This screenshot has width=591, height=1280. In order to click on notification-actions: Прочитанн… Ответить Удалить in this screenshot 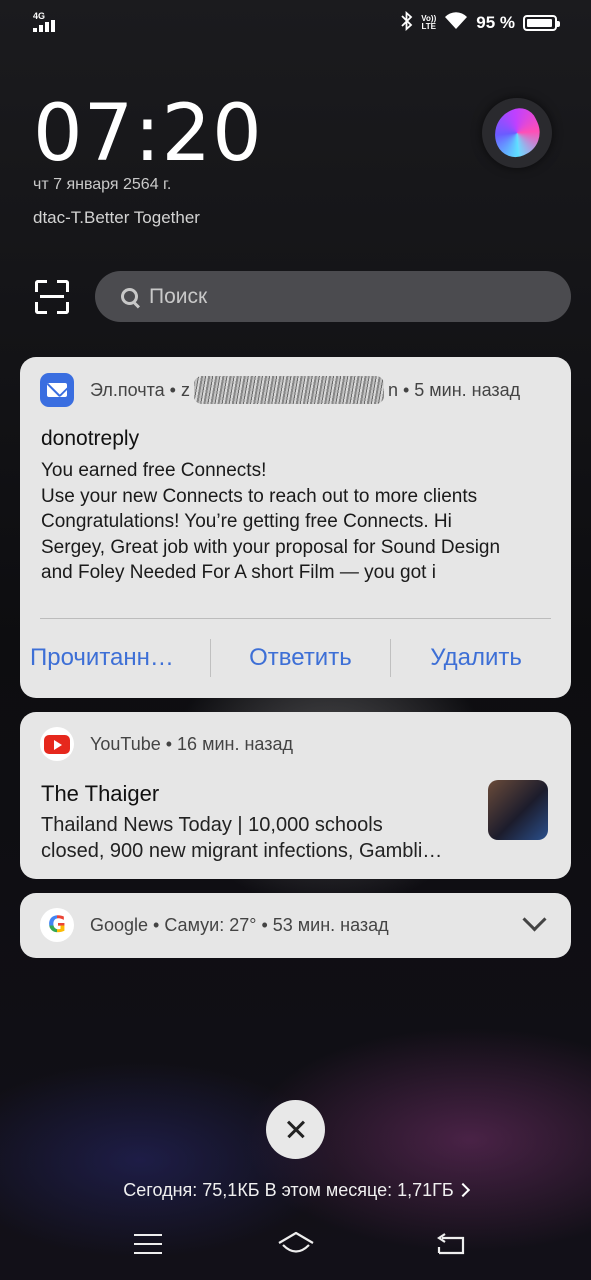, I will do `click(295, 658)`.